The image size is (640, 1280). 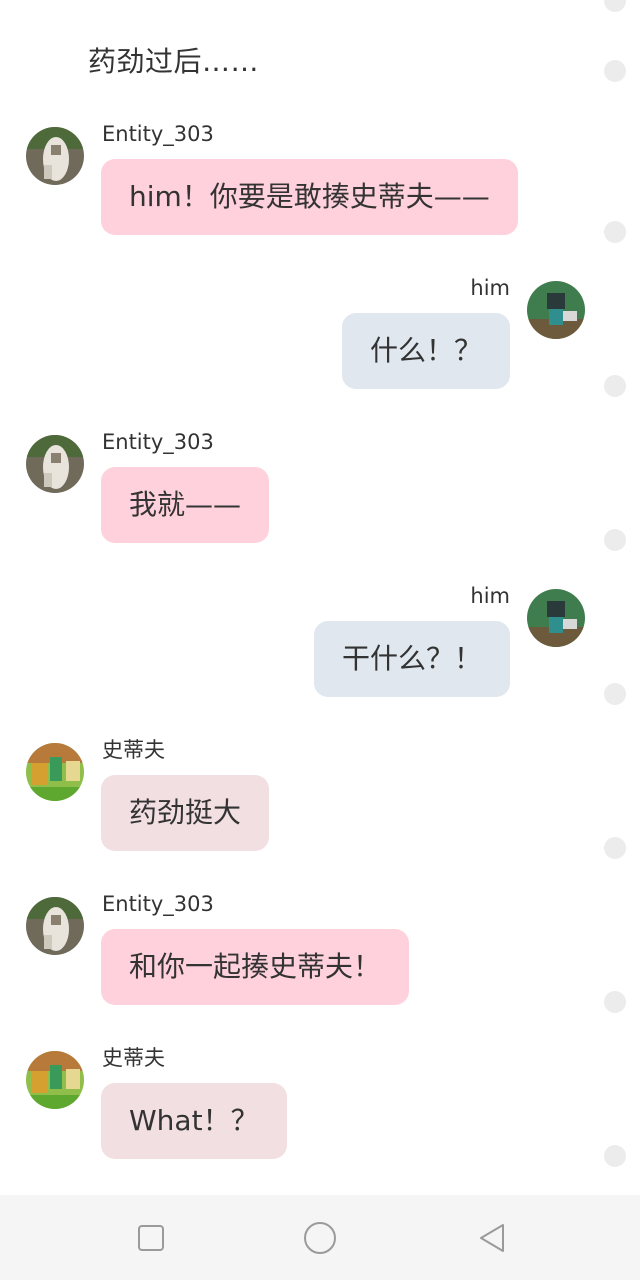 What do you see at coordinates (194, 1121) in the screenshot?
I see `message-bubble: What！？` at bounding box center [194, 1121].